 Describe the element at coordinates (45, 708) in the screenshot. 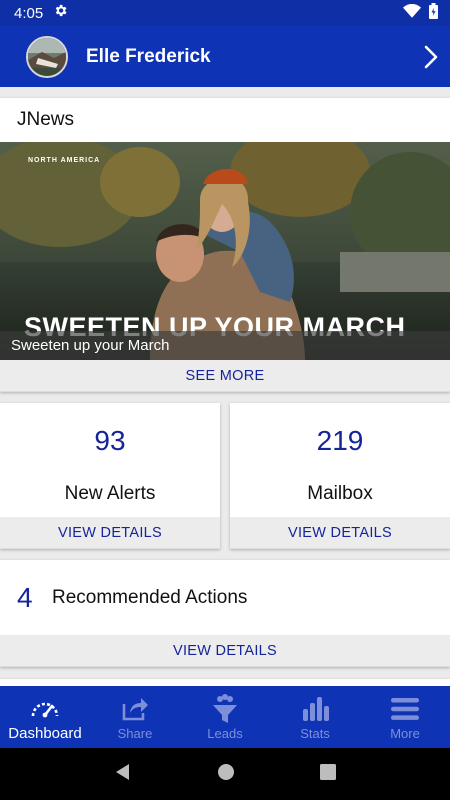

I see `speedometer-icon` at that location.